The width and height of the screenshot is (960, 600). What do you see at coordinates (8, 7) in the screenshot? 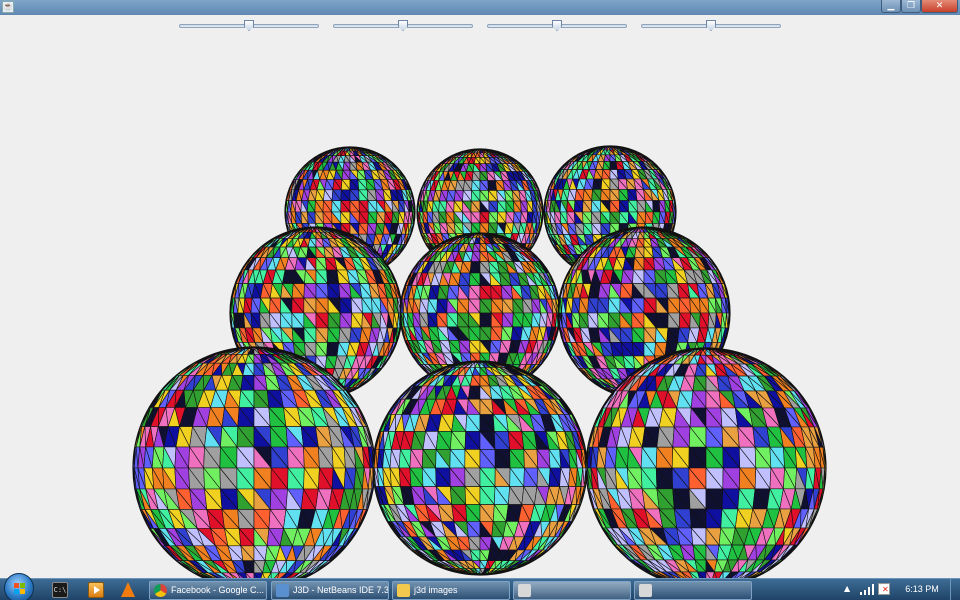
I see `java-cup-icon: ☕` at bounding box center [8, 7].